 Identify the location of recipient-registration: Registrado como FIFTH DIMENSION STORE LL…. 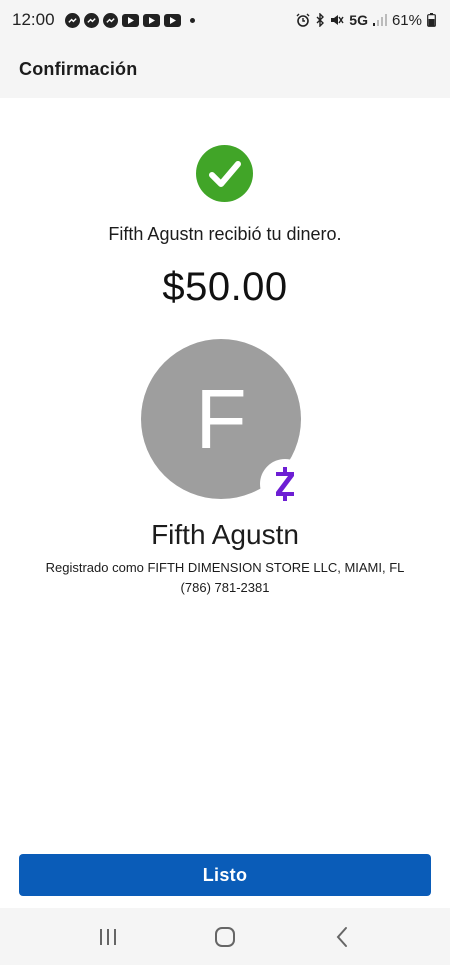
(225, 567).